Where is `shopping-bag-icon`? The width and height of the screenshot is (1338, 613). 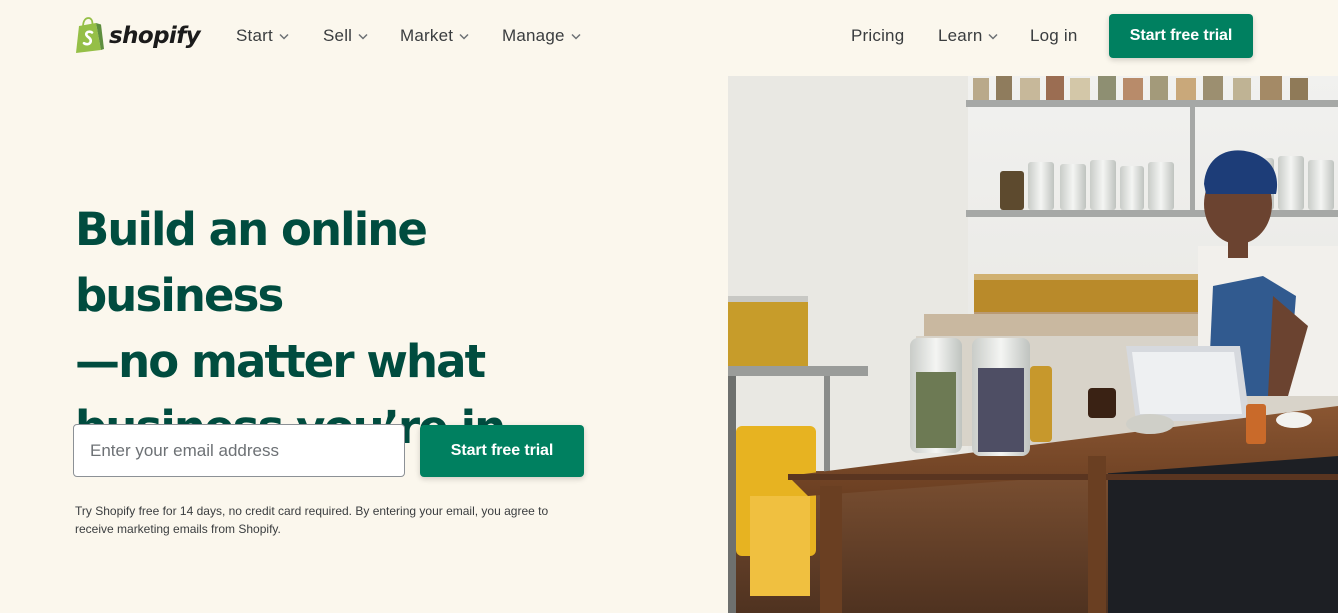
shopping-bag-icon is located at coordinates (90, 35).